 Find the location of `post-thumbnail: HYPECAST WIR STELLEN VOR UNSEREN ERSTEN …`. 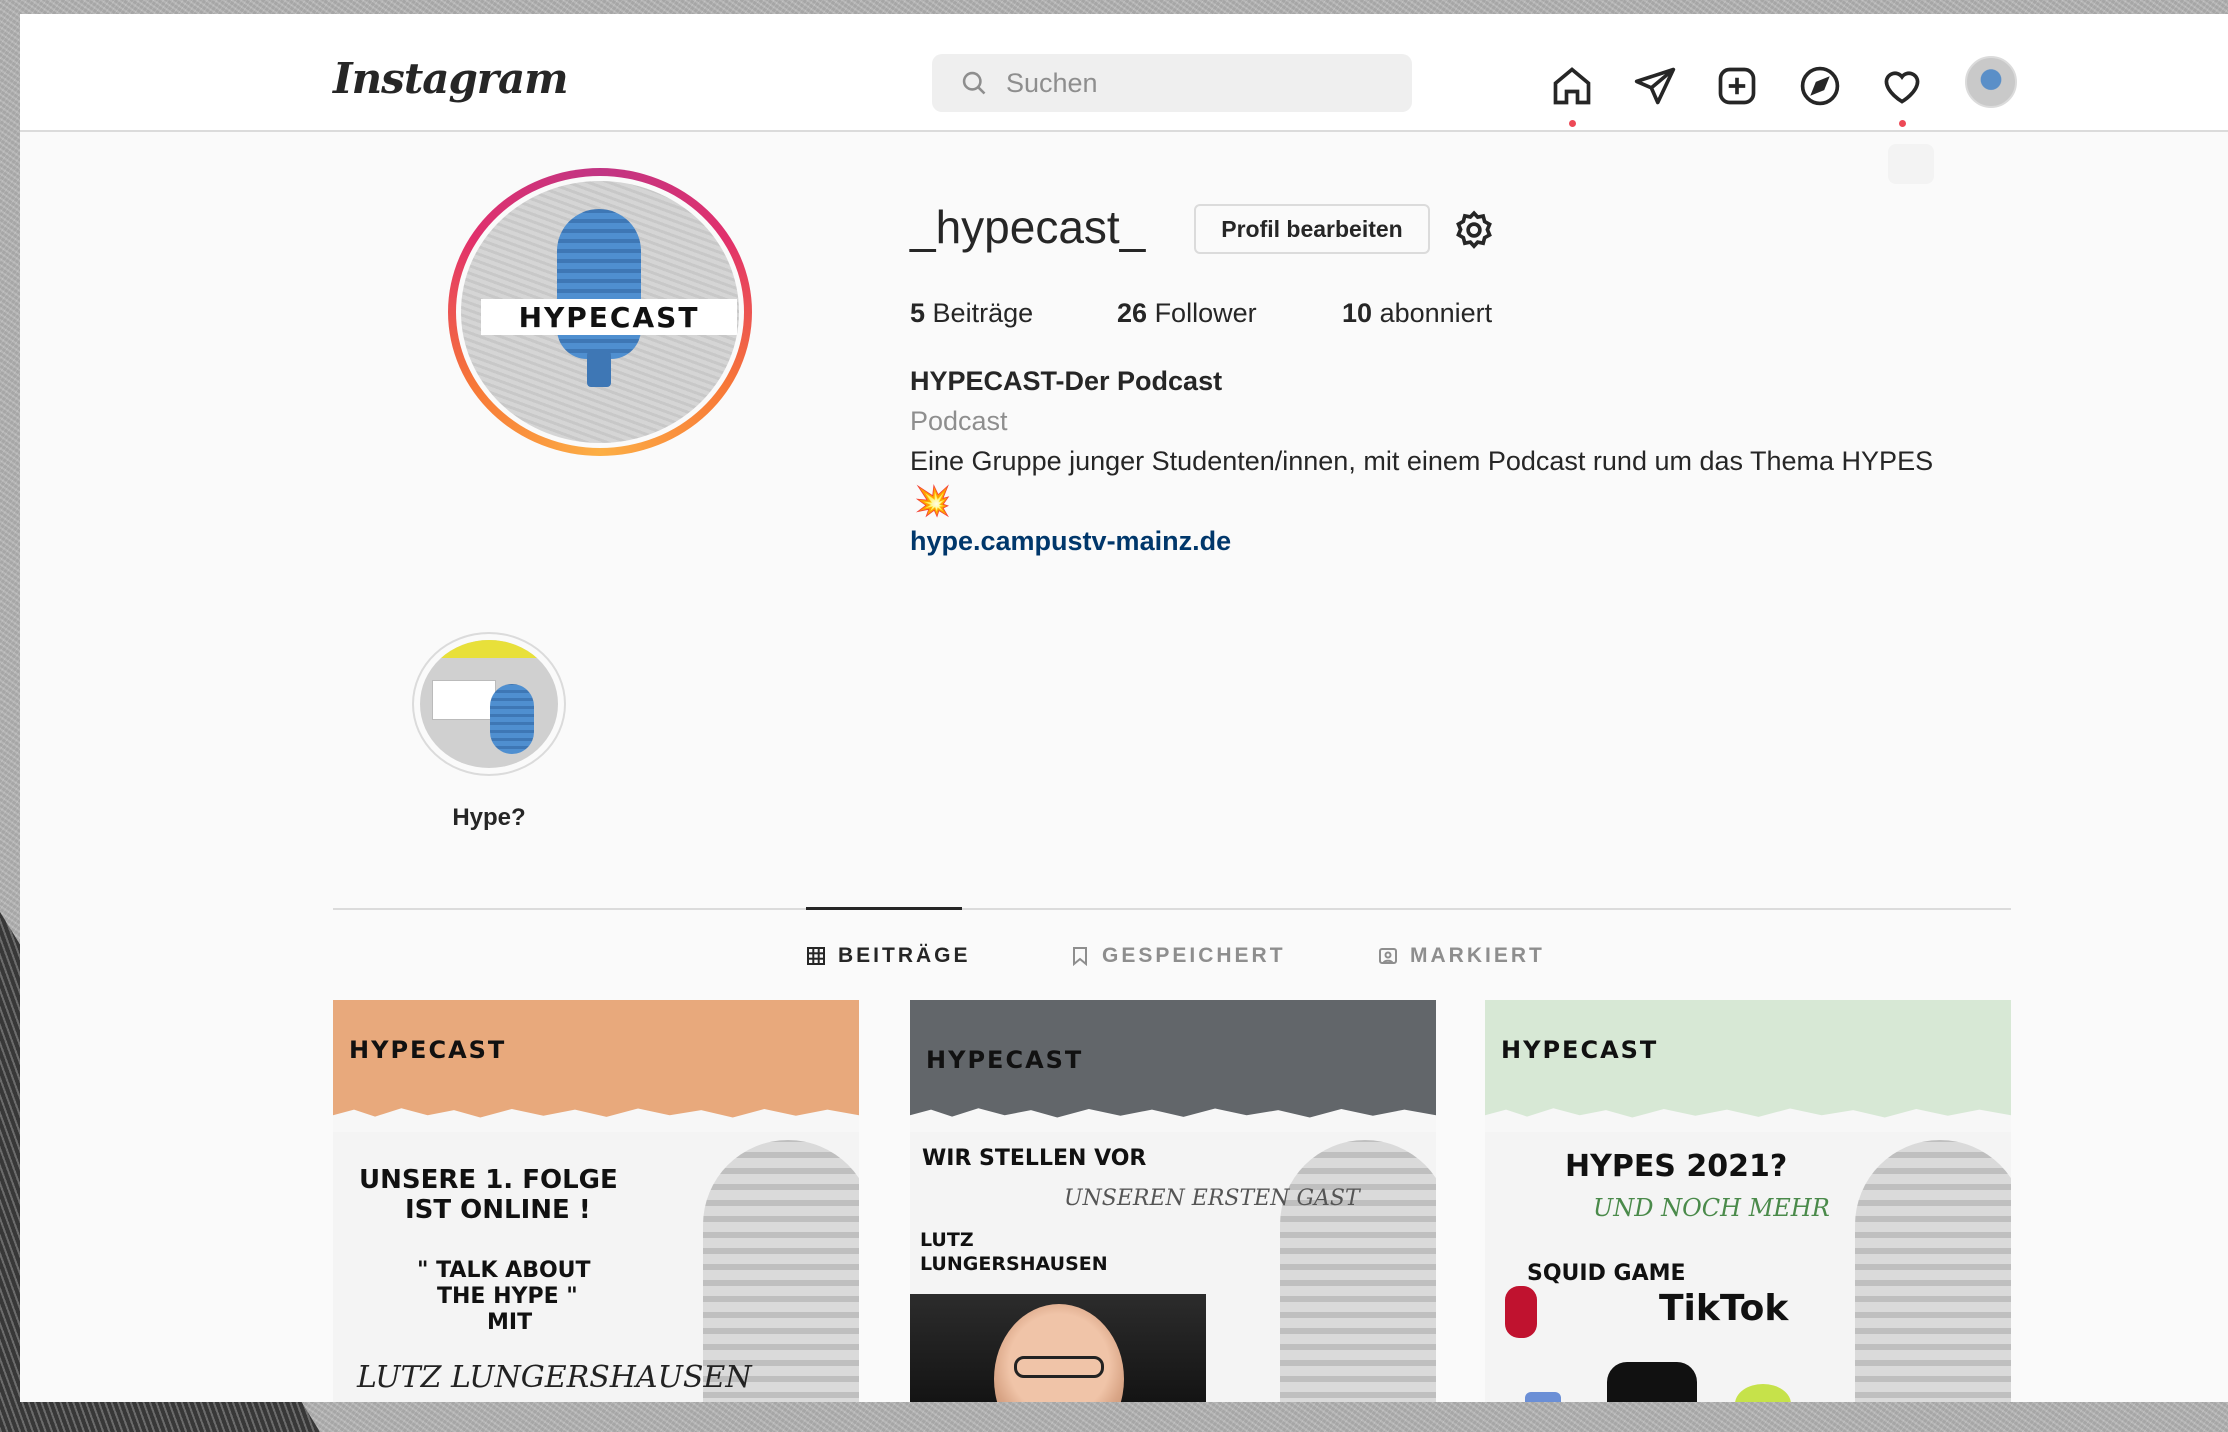

post-thumbnail: HYPECAST WIR STELLEN VOR UNSEREN ERSTEN … is located at coordinates (1173, 1201).